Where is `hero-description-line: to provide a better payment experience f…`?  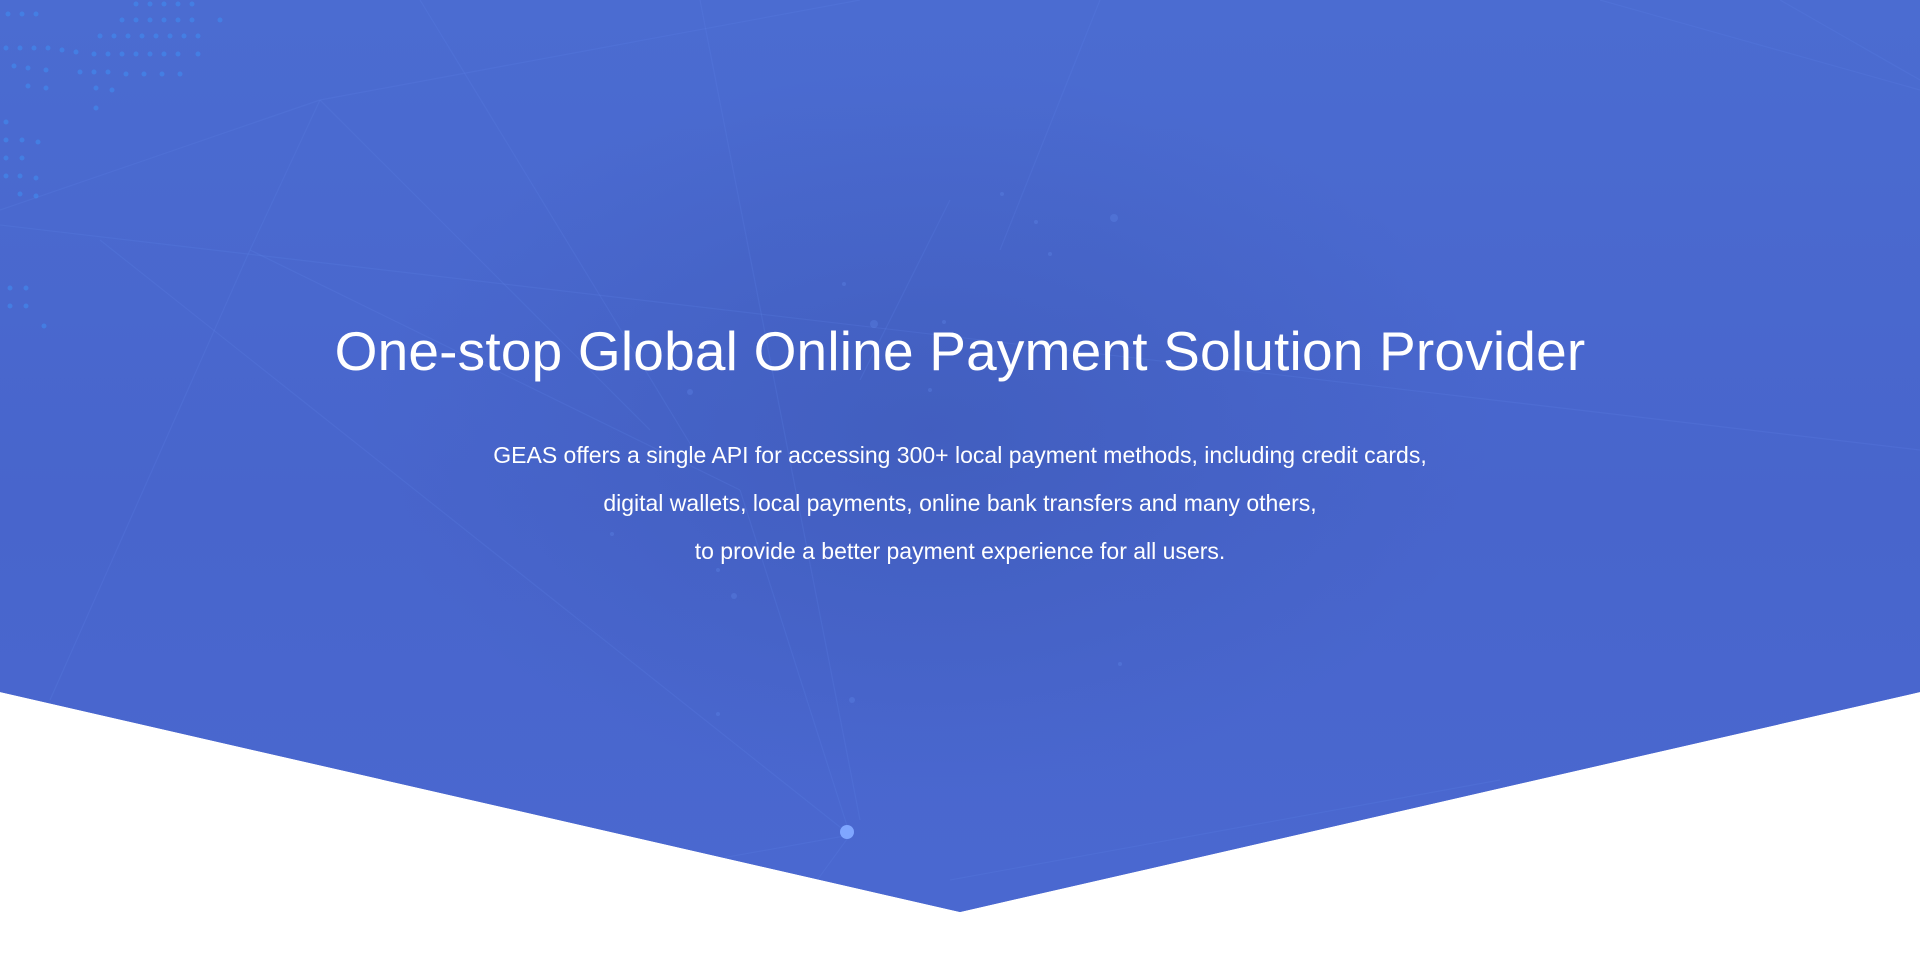
hero-description-line: to provide a better payment experience f… is located at coordinates (960, 551).